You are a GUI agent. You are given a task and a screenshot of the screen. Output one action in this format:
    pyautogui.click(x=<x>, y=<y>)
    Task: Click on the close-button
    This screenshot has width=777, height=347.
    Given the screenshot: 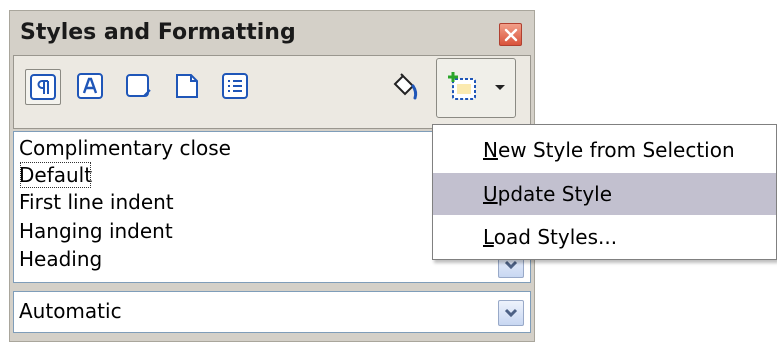 What is the action you would take?
    pyautogui.click(x=510, y=34)
    